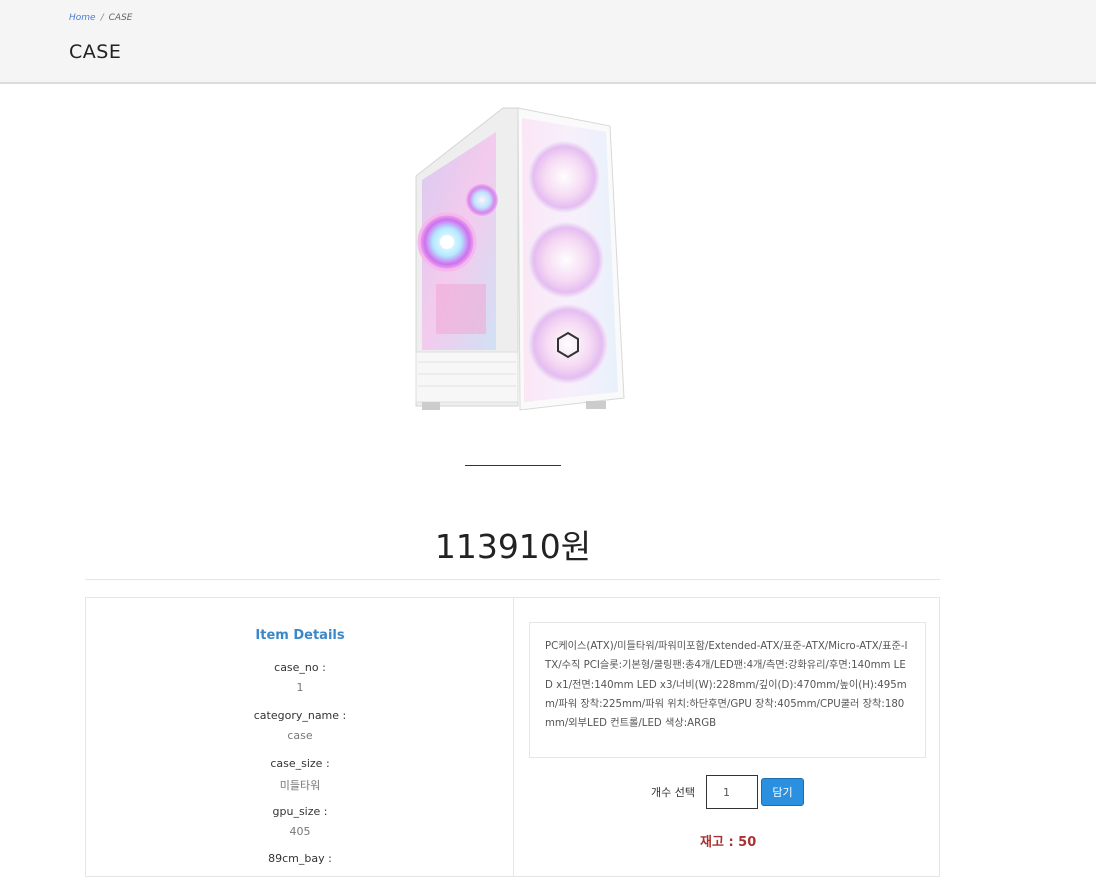 This screenshot has height=877, width=1096. I want to click on quantity-label: 개수 선택, so click(673, 792).